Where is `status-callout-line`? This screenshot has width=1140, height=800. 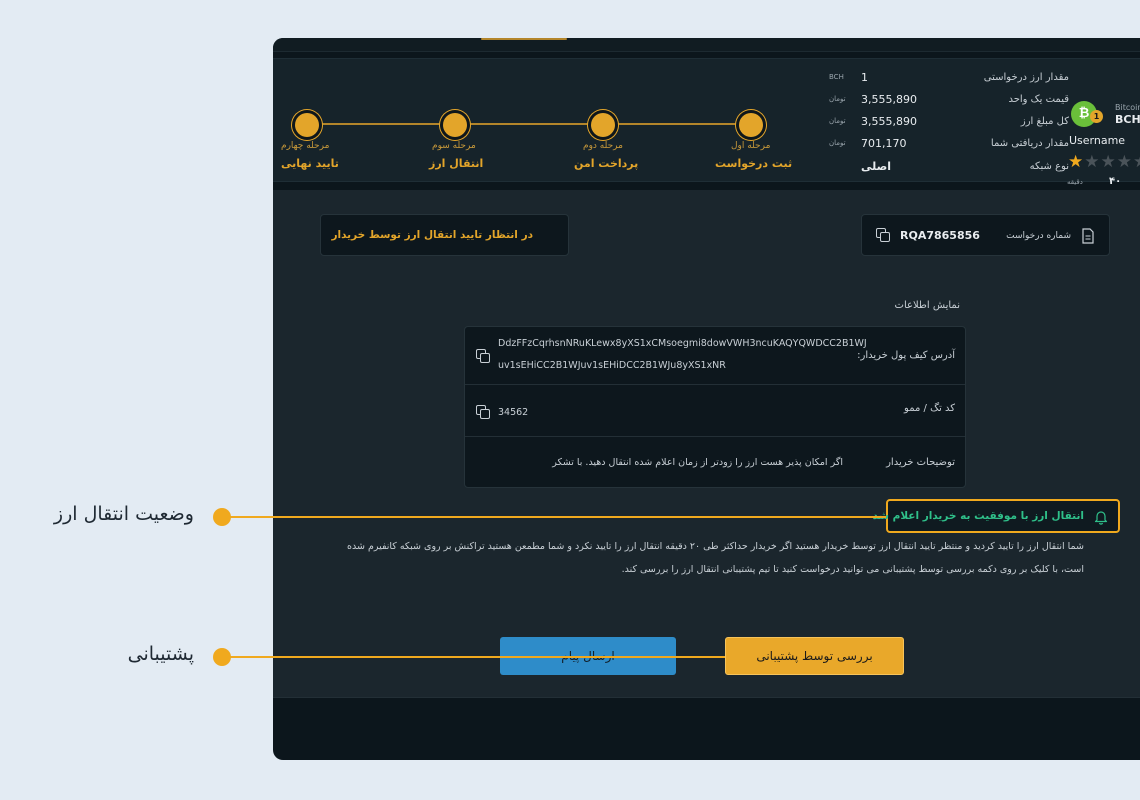 status-callout-line is located at coordinates (554, 517).